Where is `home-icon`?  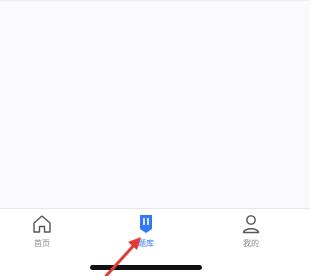
home-icon is located at coordinates (42, 224).